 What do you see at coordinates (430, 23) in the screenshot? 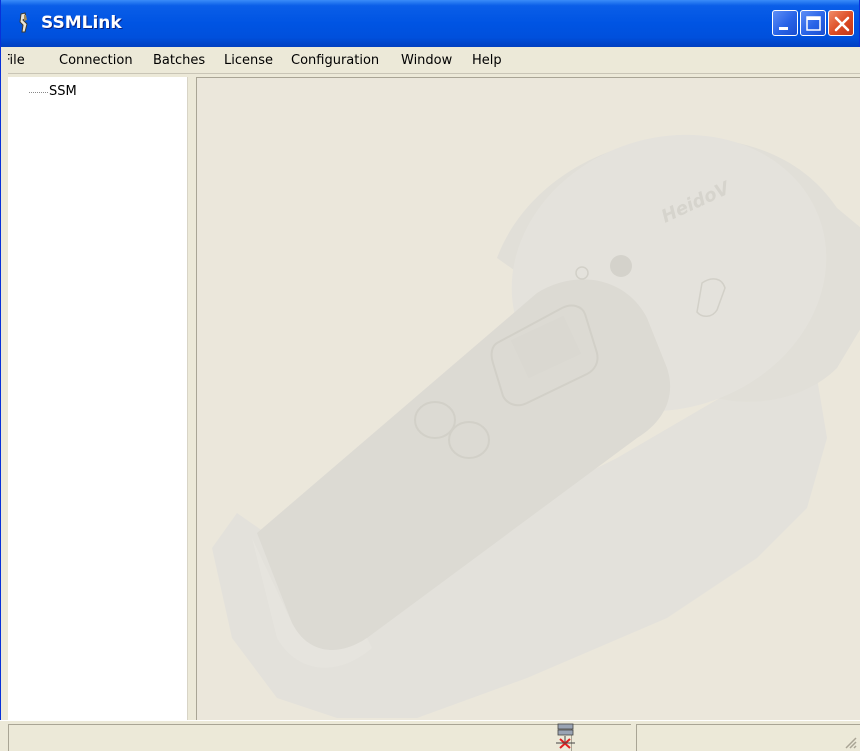
I see `title-bar: SSMLink` at bounding box center [430, 23].